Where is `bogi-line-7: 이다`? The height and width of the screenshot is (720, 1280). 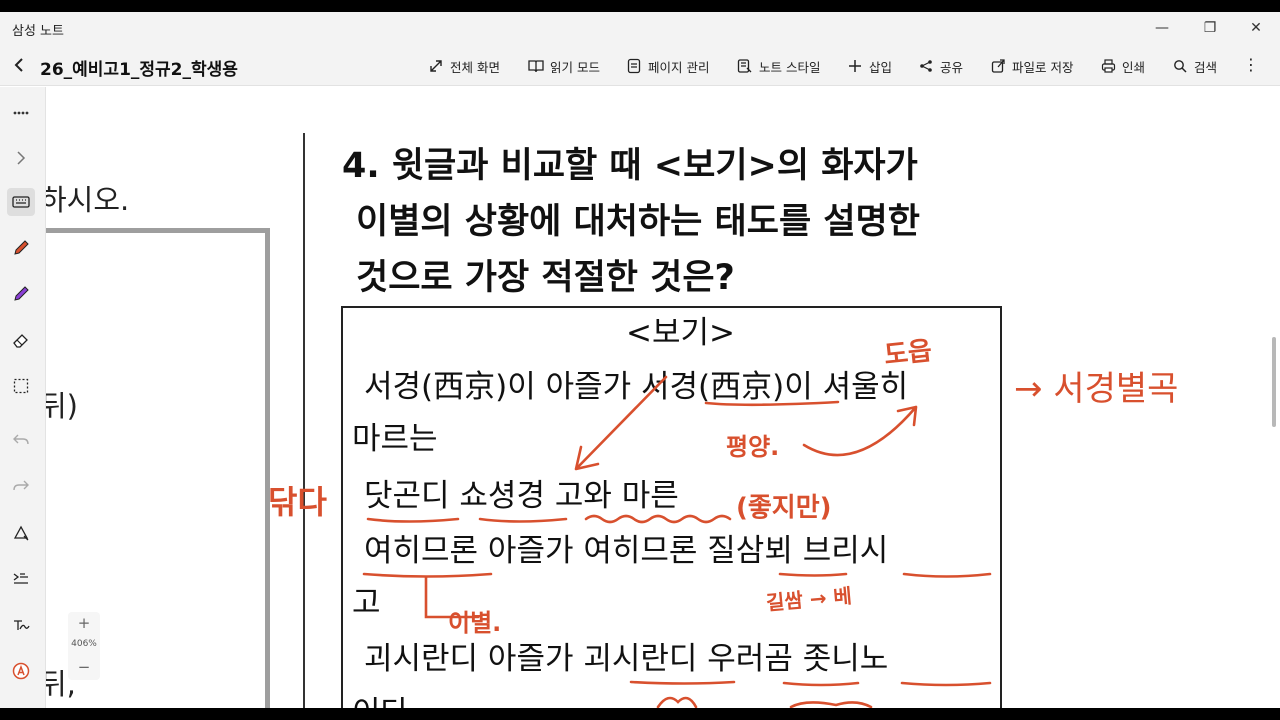
bogi-line-7: 이다 is located at coordinates (380, 697).